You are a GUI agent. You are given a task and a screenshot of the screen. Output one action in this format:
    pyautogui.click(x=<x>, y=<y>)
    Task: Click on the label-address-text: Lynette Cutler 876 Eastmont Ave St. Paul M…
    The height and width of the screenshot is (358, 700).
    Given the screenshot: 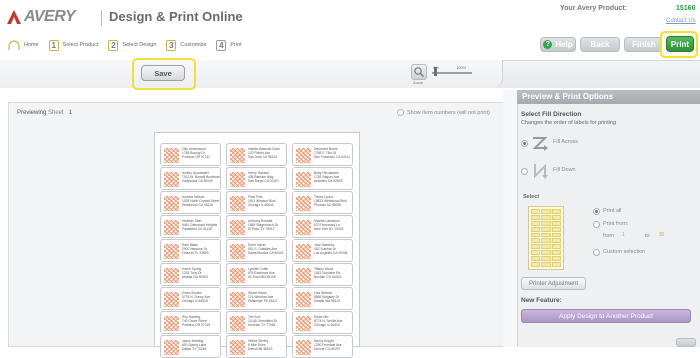 What is the action you would take?
    pyautogui.click(x=267, y=273)
    